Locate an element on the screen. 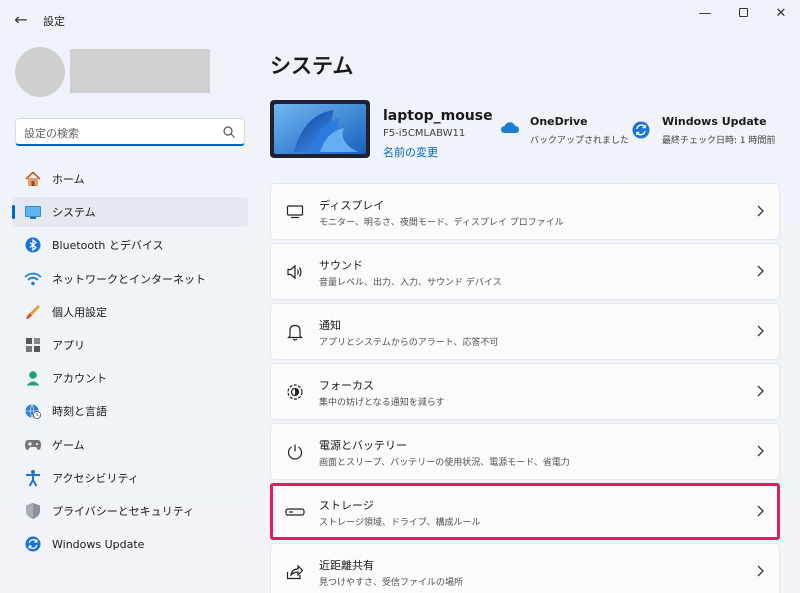 Image resolution: width=800 pixels, height=593 pixels. shield-icon is located at coordinates (33, 511).